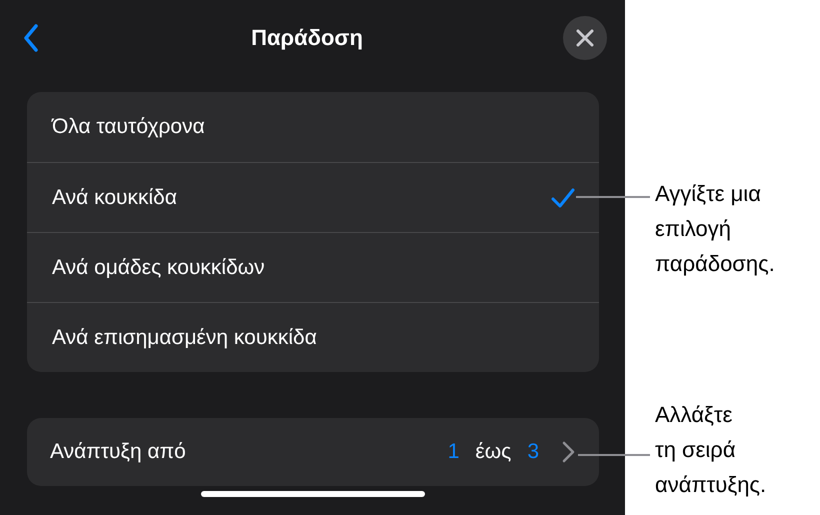 The height and width of the screenshot is (515, 820). What do you see at coordinates (313, 337) in the screenshot?
I see `delivery-option: Ανά επισημασμένη κουκκίδα` at bounding box center [313, 337].